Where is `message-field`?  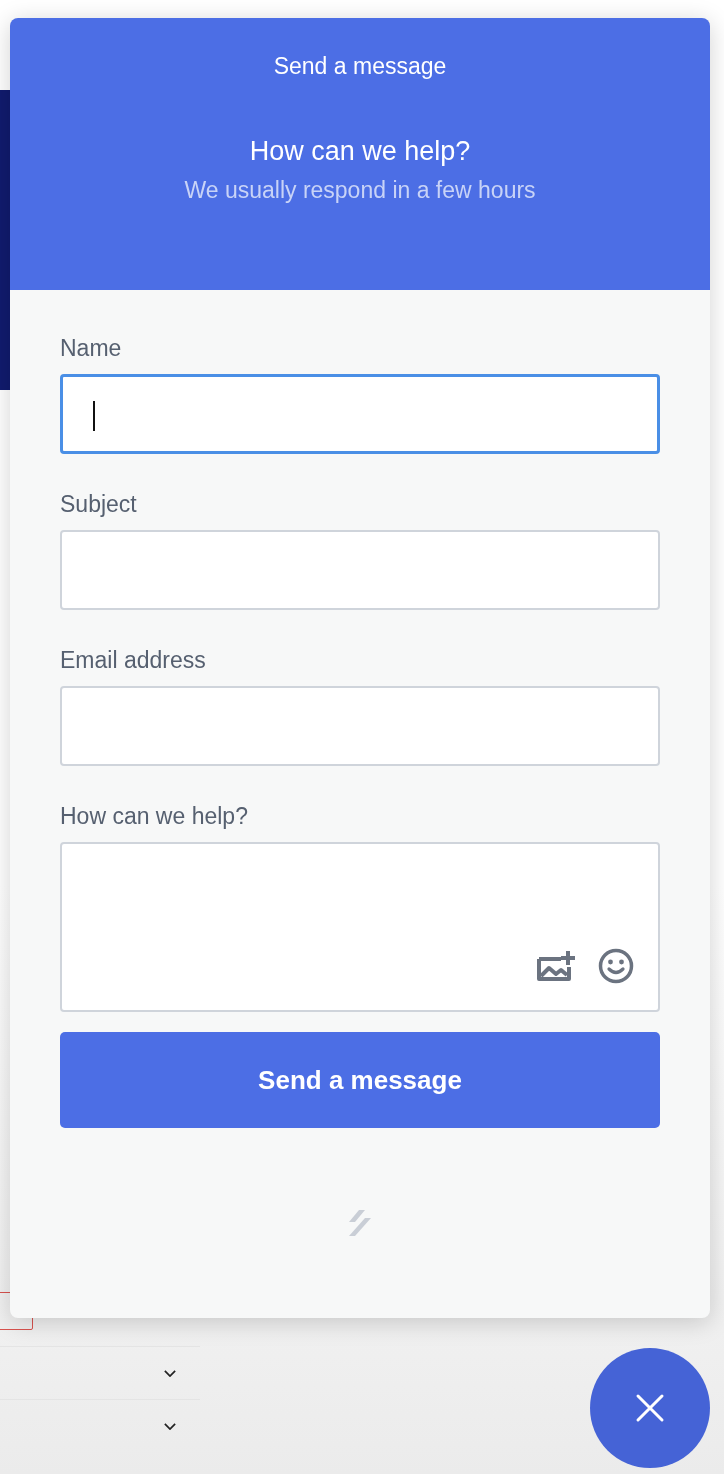 message-field is located at coordinates (360, 927).